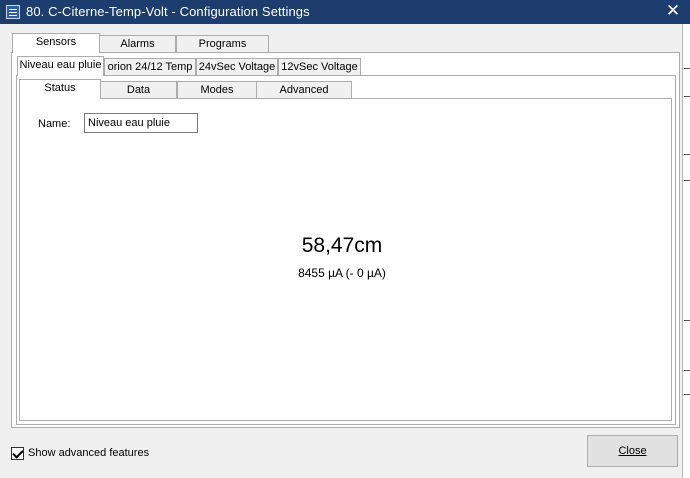  I want to click on tab-advanced: Advanced, so click(304, 90).